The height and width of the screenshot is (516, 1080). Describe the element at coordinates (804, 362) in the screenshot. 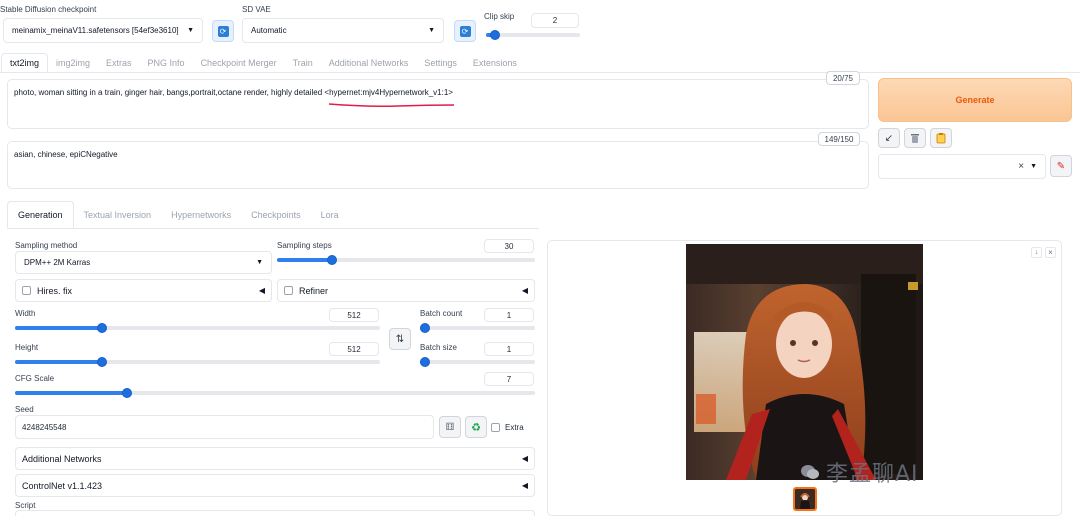

I see `generated-image` at that location.